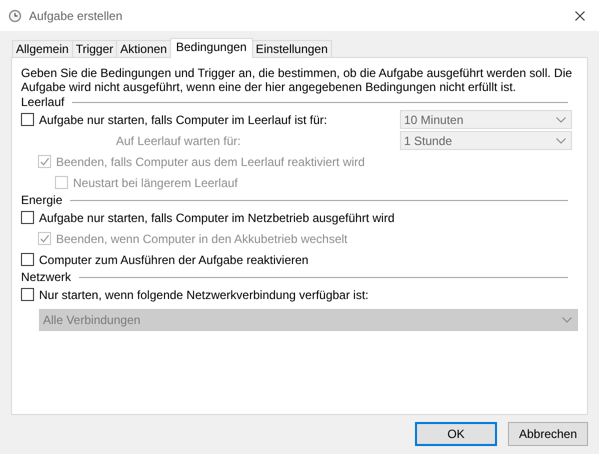 The height and width of the screenshot is (454, 599). What do you see at coordinates (183, 119) in the screenshot?
I see `checkbox-label: Aufgabe nur starten, falls Computer im Leerlauf ist für:` at bounding box center [183, 119].